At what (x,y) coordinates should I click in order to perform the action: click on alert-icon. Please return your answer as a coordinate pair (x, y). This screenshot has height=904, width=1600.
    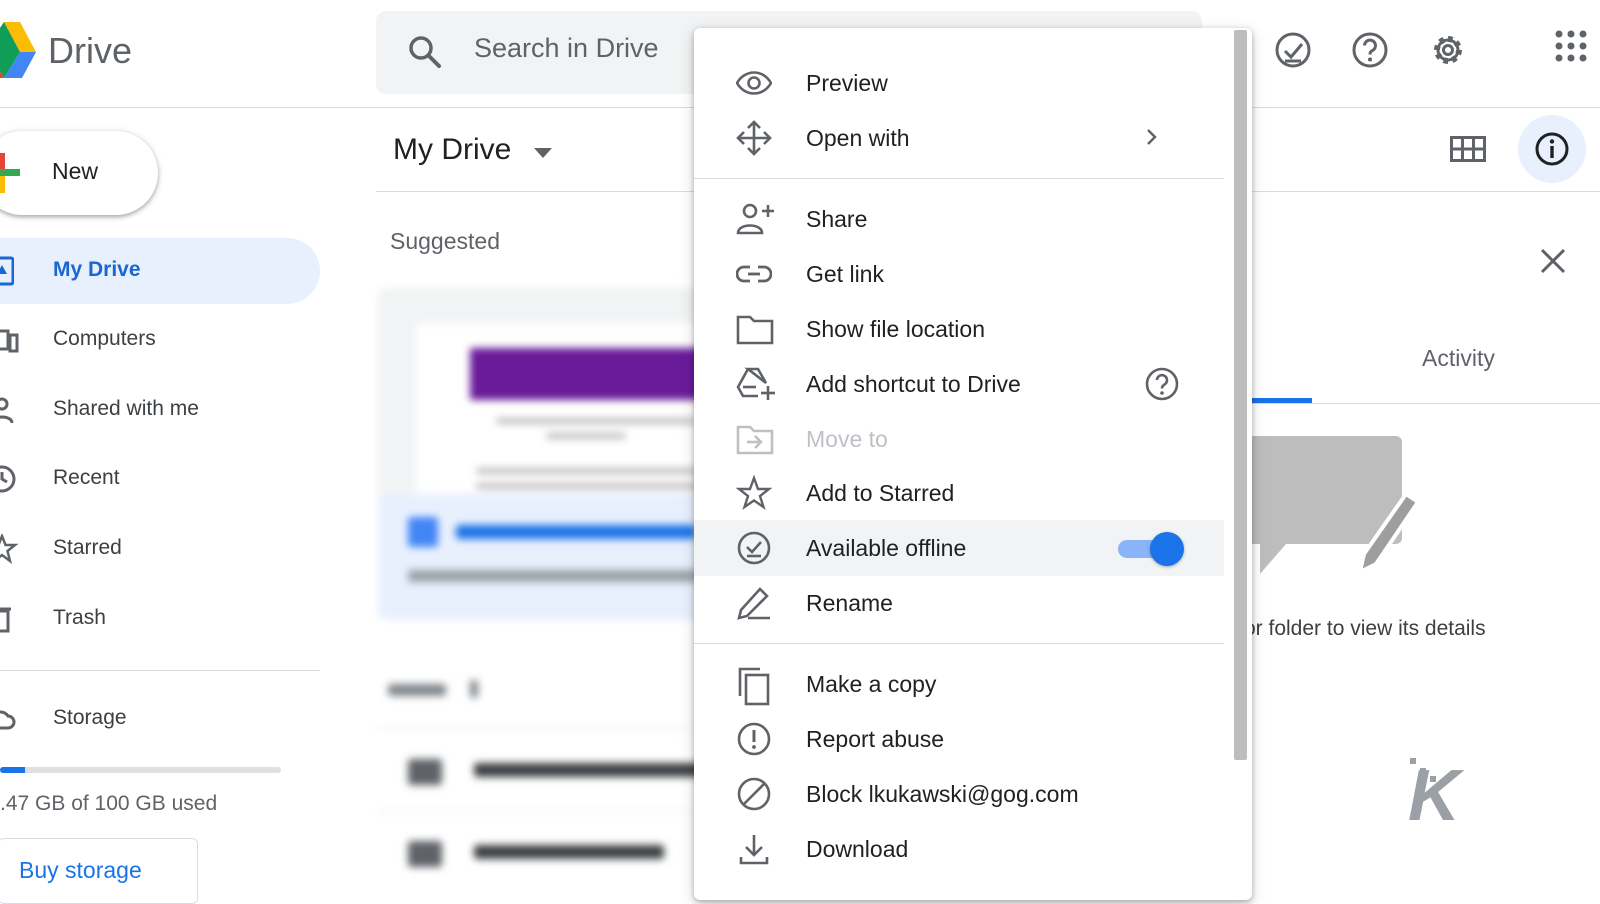
    Looking at the image, I should click on (754, 739).